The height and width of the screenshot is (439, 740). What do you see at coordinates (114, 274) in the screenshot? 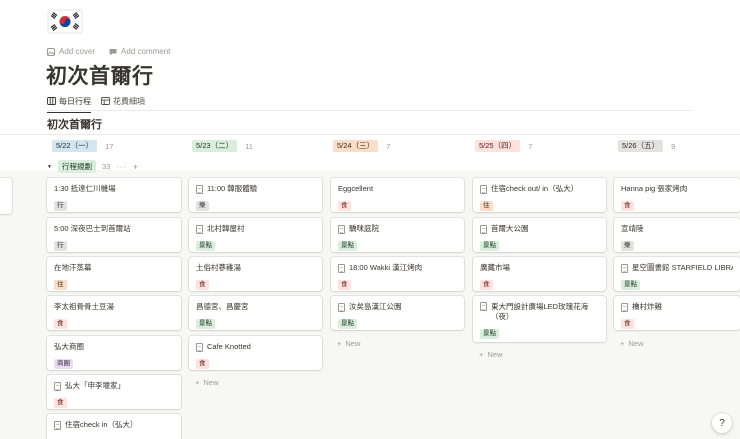
I see `board-card: 在地汗蒸幕 住` at bounding box center [114, 274].